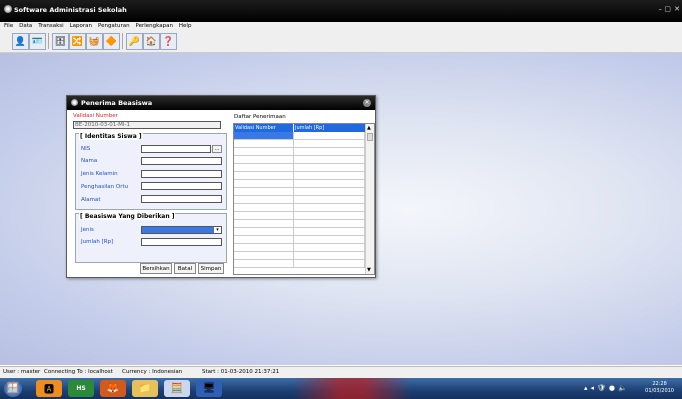 The height and width of the screenshot is (399, 682). Describe the element at coordinates (20, 41) in the screenshot. I see `user-icon: 👤` at that location.